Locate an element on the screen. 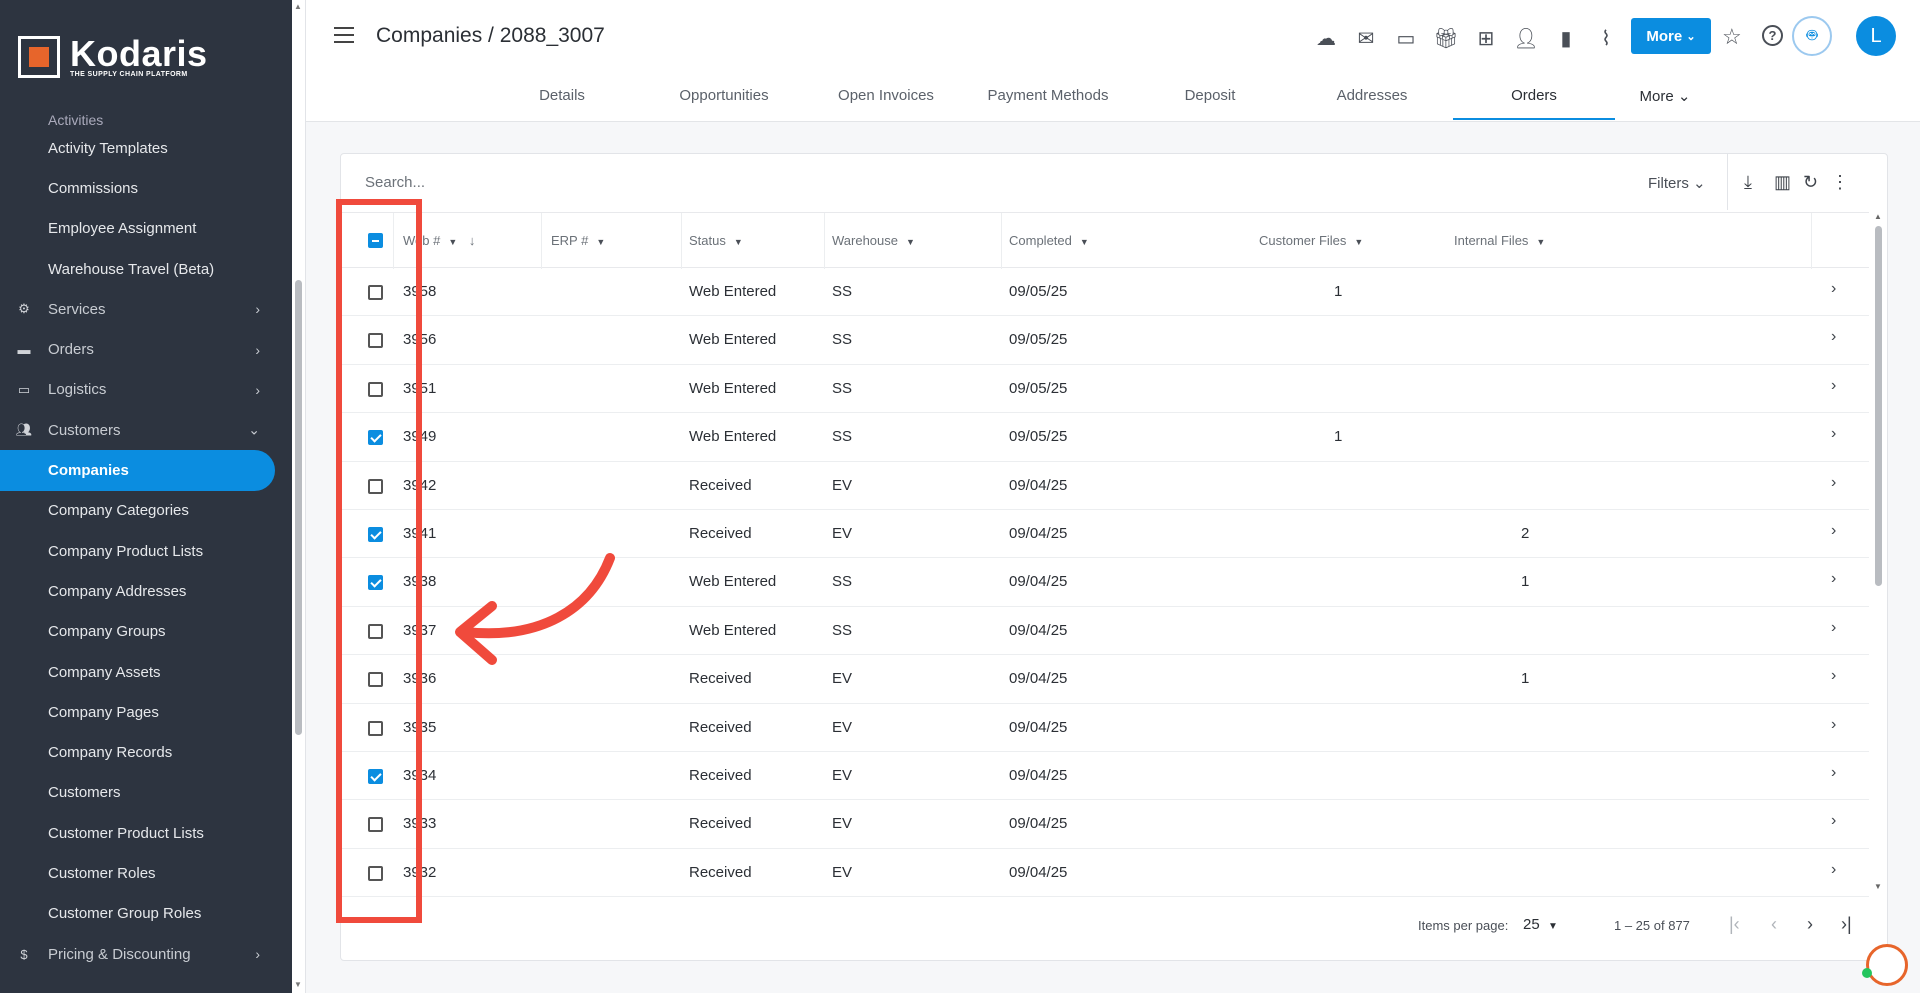  mail-icon: ✉ is located at coordinates (1366, 38).